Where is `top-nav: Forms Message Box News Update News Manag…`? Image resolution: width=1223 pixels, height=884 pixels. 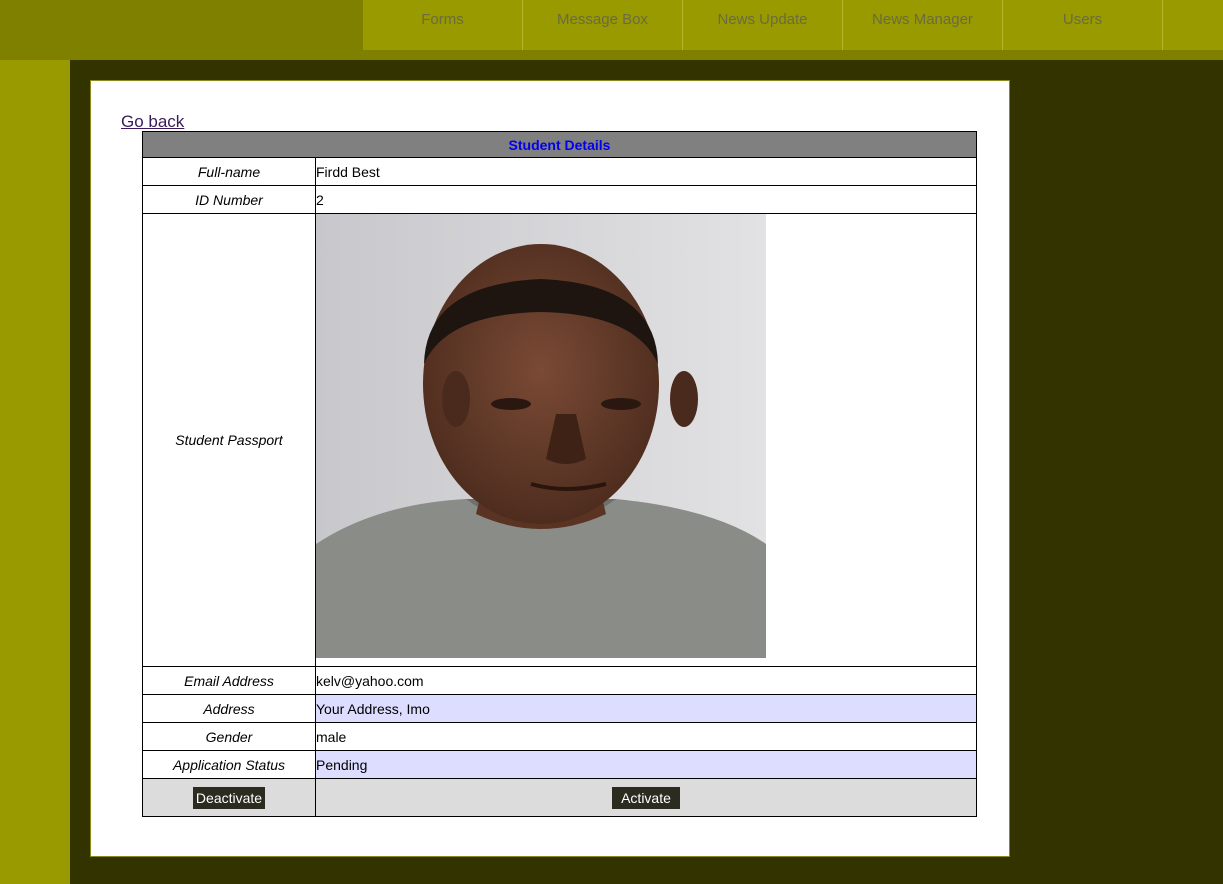
top-nav: Forms Message Box News Update News Manag… is located at coordinates (793, 25).